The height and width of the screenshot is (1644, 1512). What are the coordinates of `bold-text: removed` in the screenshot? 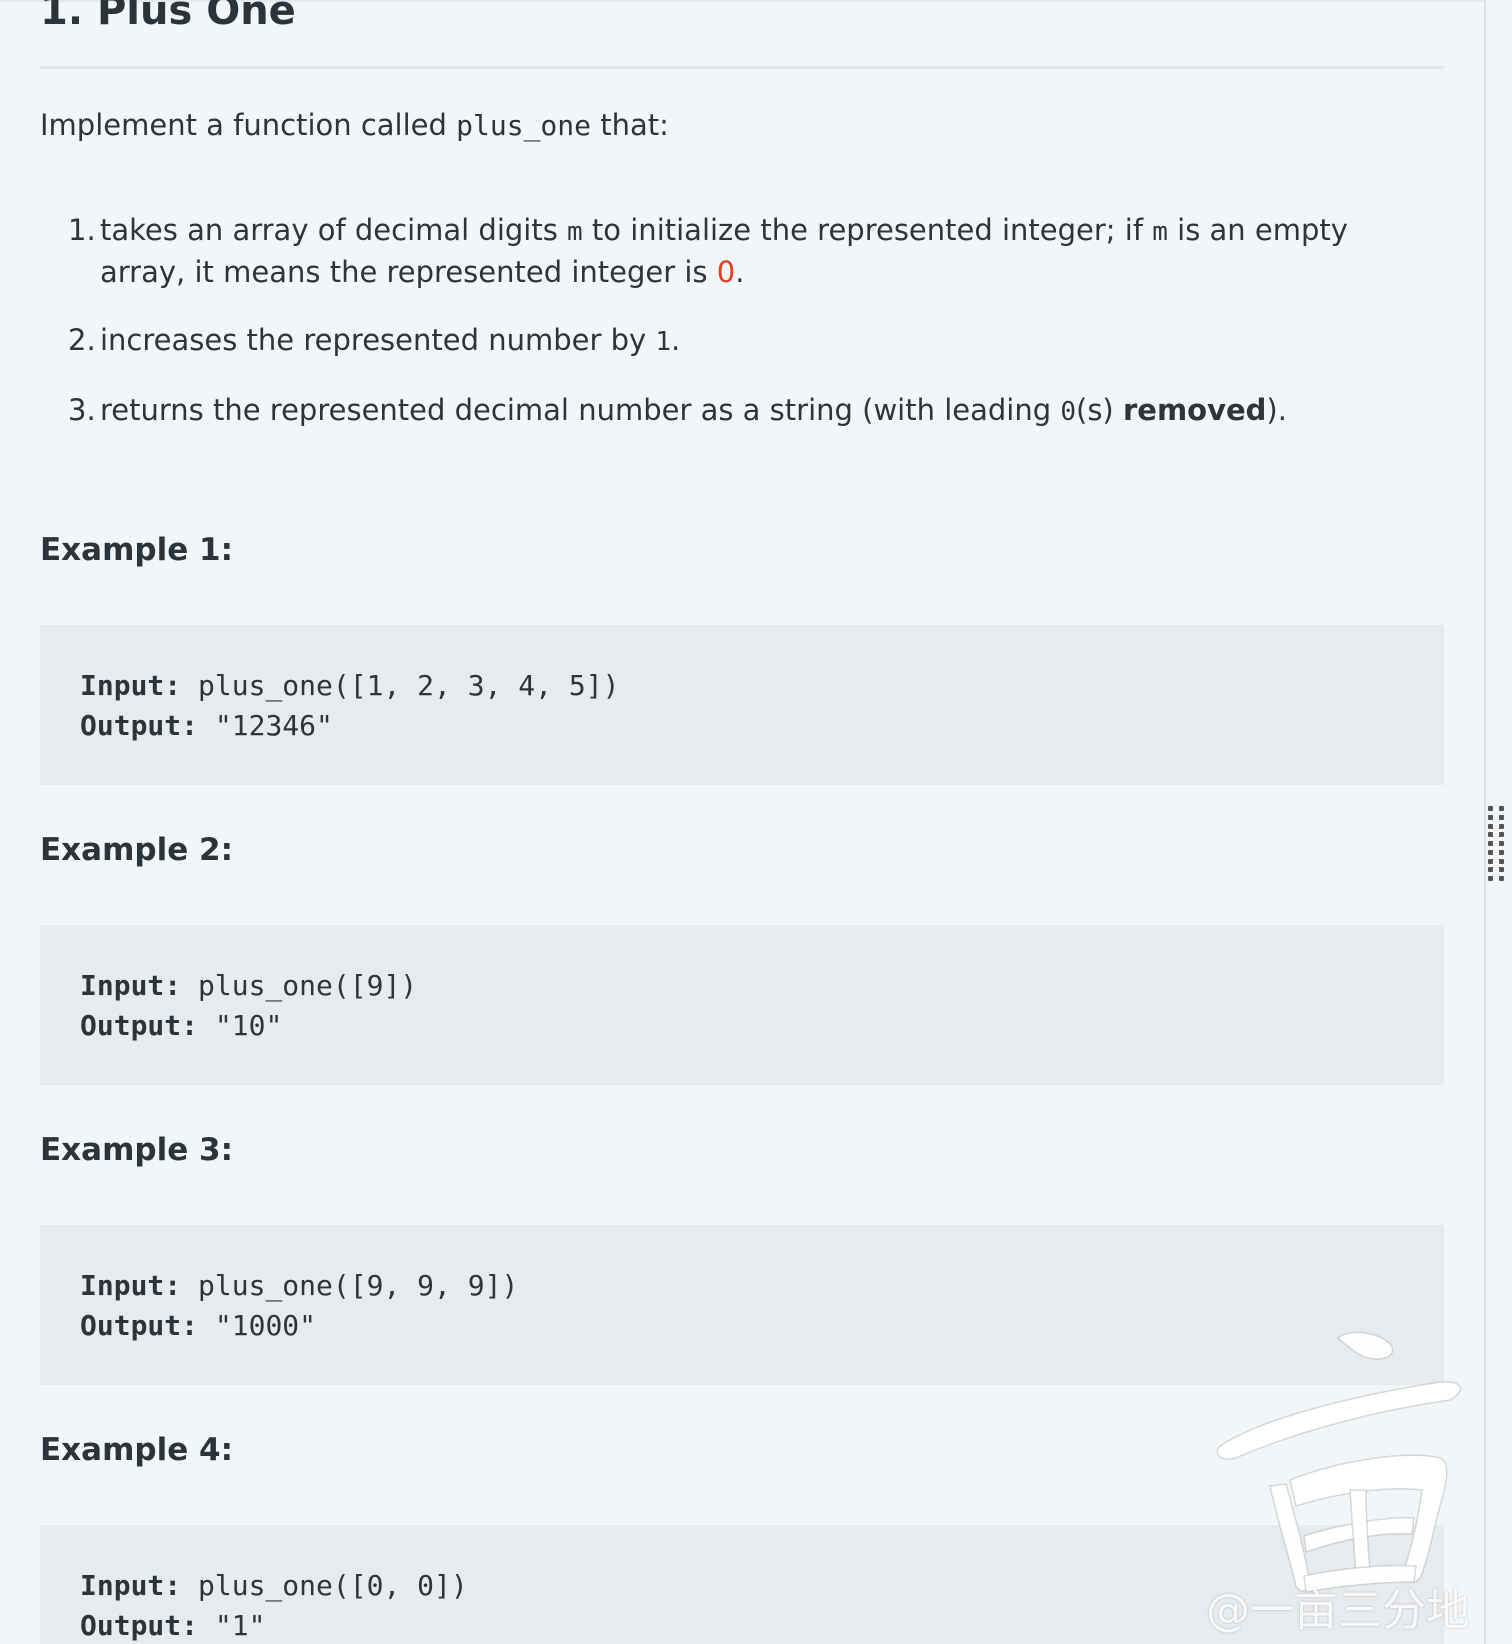 It's located at (1194, 410).